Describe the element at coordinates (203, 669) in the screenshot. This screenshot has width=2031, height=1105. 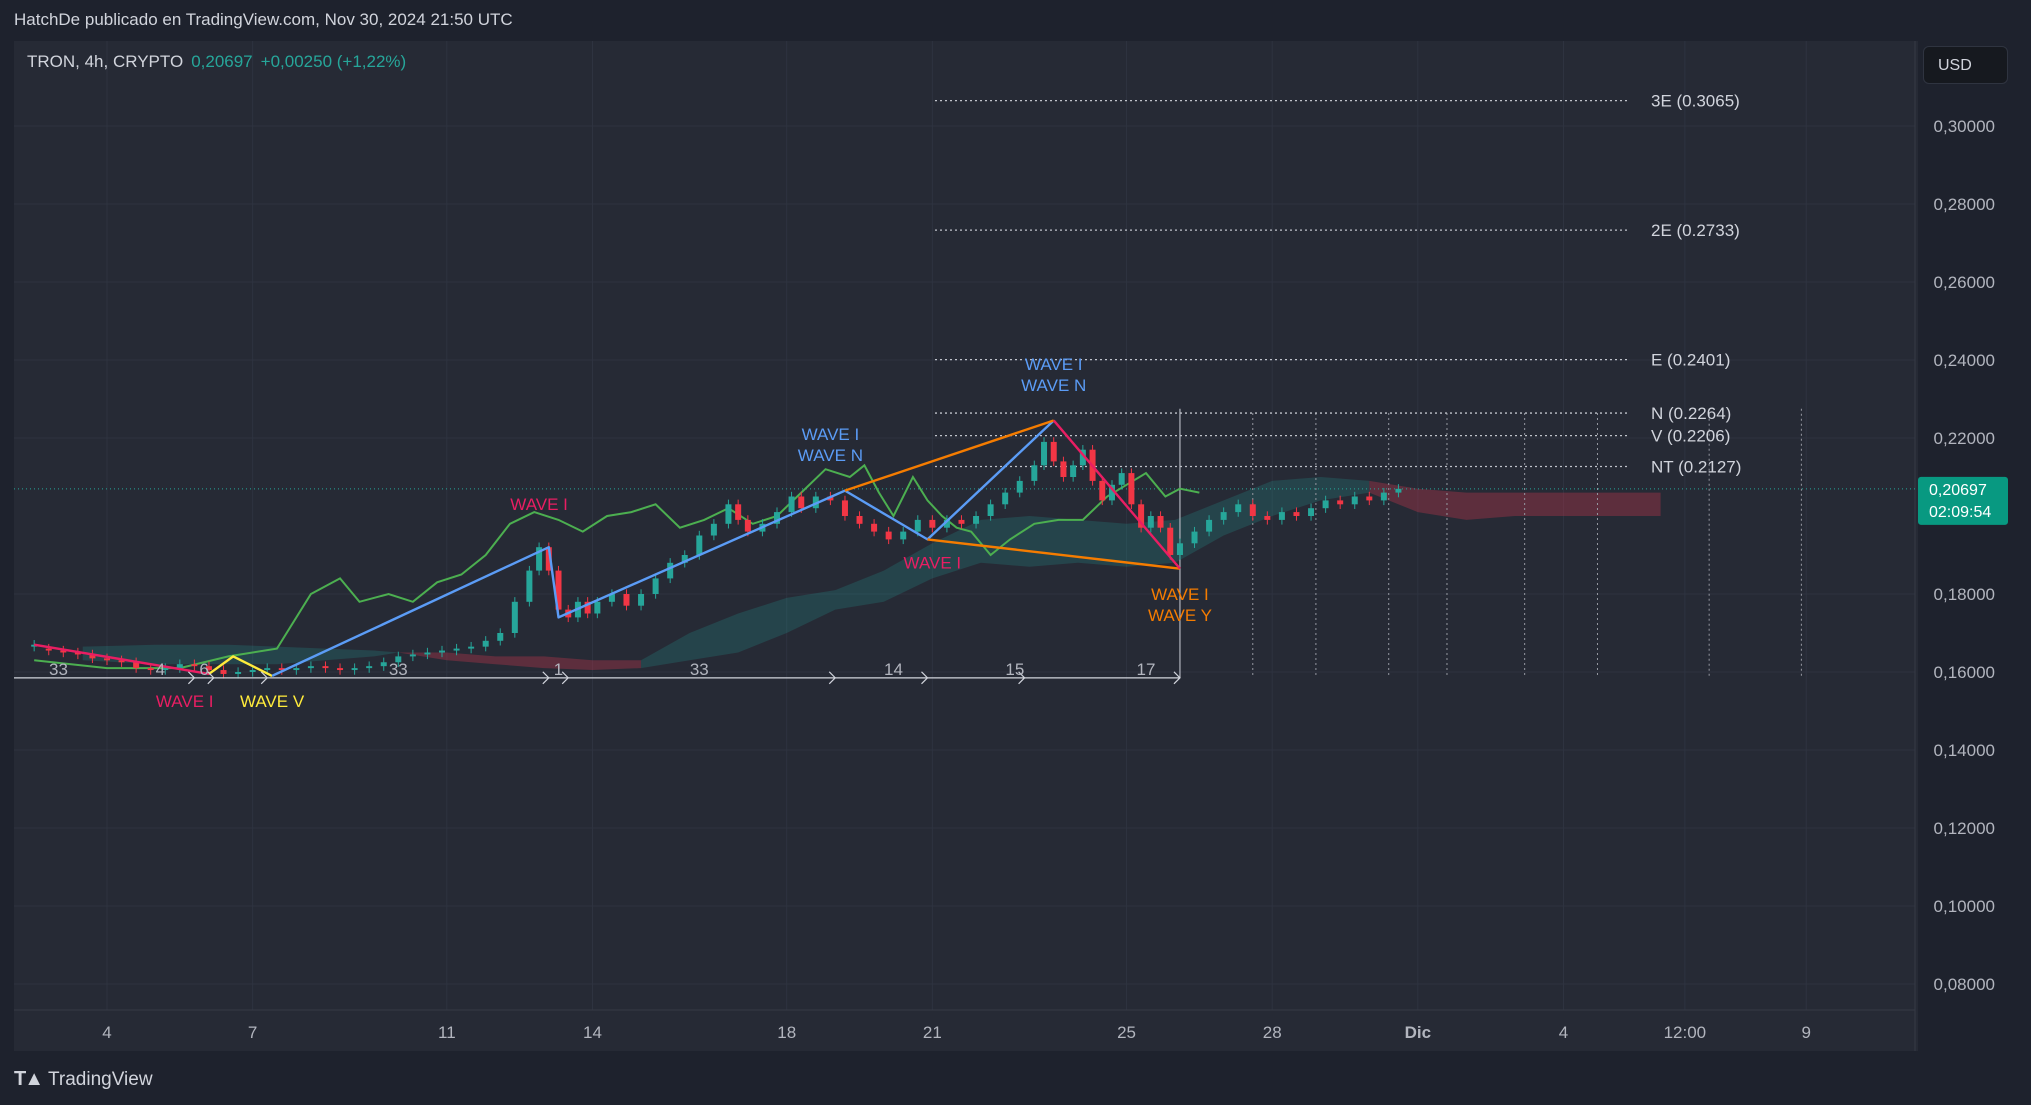
I see `time-count-label: 6` at that location.